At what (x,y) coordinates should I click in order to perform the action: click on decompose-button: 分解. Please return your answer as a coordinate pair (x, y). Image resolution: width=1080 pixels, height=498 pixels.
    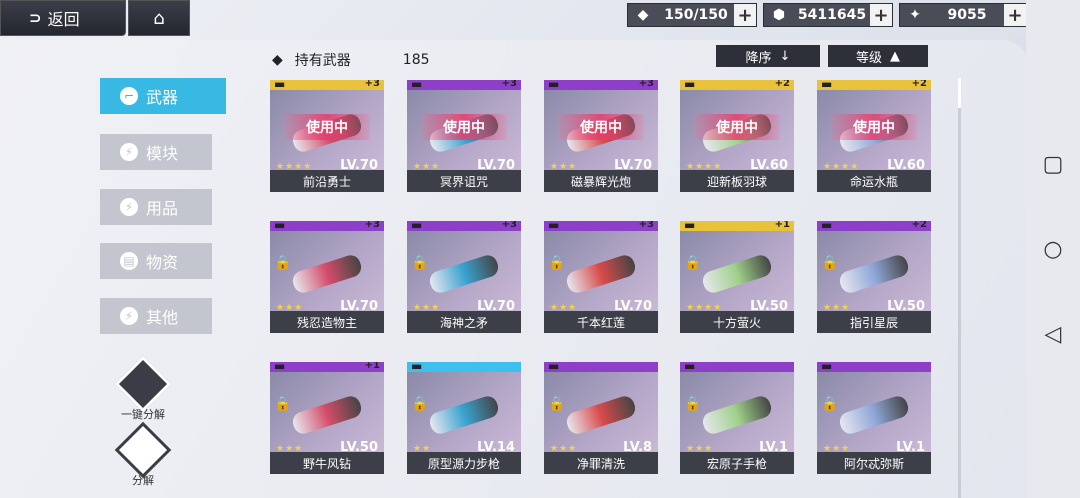
    Looking at the image, I should click on (143, 454).